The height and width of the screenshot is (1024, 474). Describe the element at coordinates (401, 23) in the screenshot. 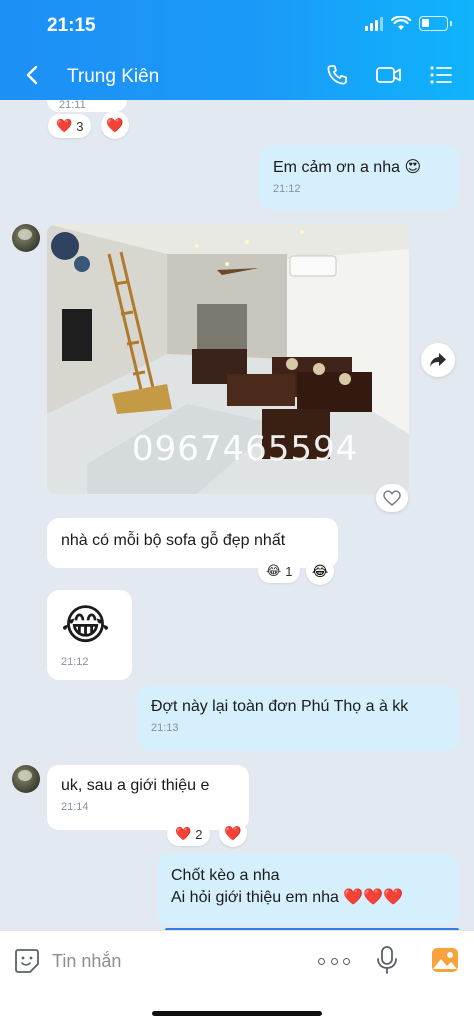

I see `wifi-icon` at that location.